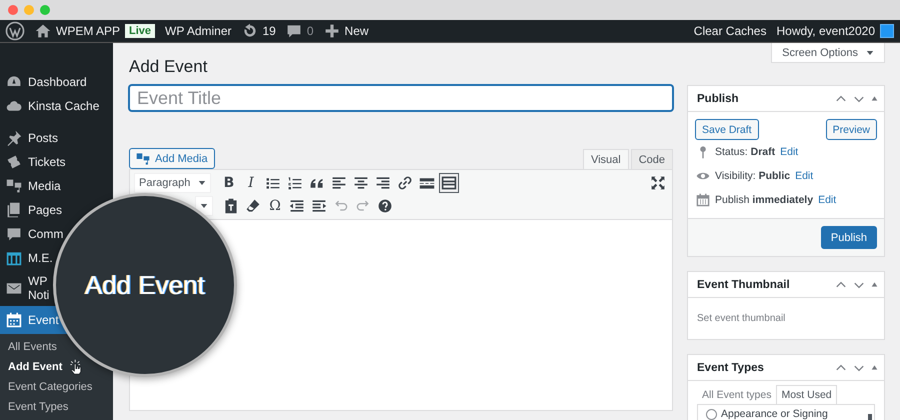 This screenshot has height=420, width=900. What do you see at coordinates (64, 106) in the screenshot?
I see `sidebar-item: Kinsta Cache` at bounding box center [64, 106].